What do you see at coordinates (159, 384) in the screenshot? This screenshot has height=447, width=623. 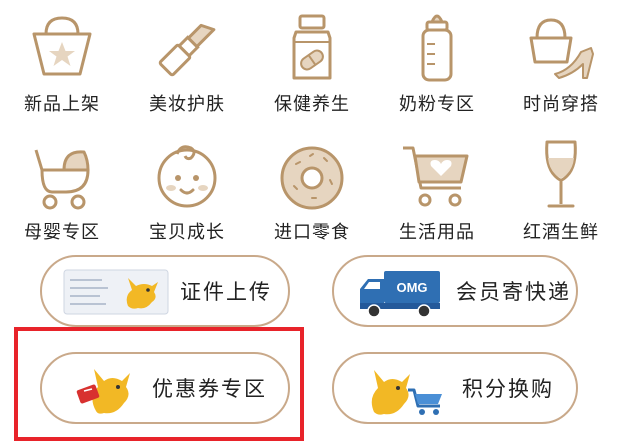 I see `highlight-box` at bounding box center [159, 384].